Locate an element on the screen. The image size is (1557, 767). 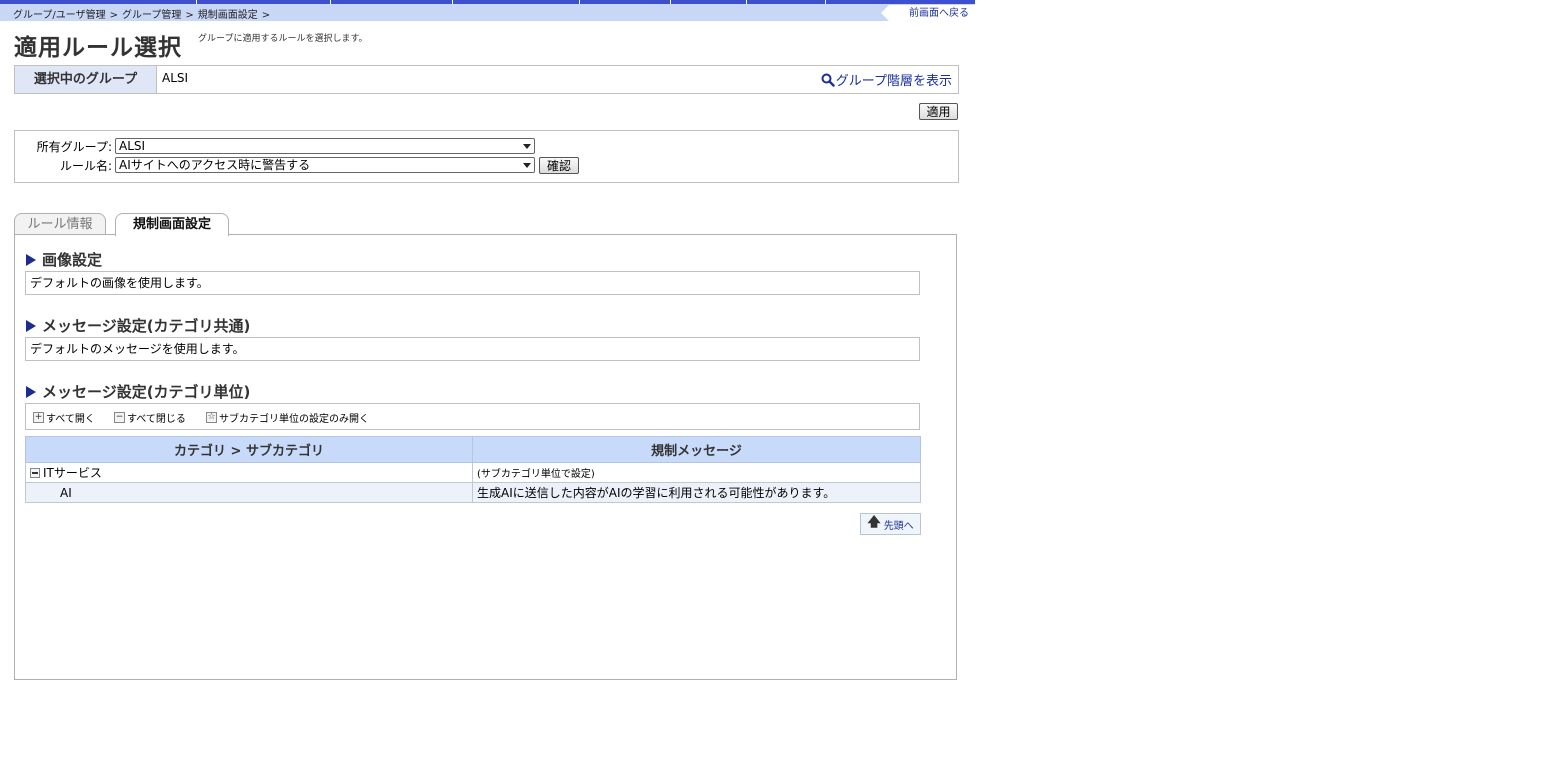
expand-all-button: + すべて開く is located at coordinates (64, 417).